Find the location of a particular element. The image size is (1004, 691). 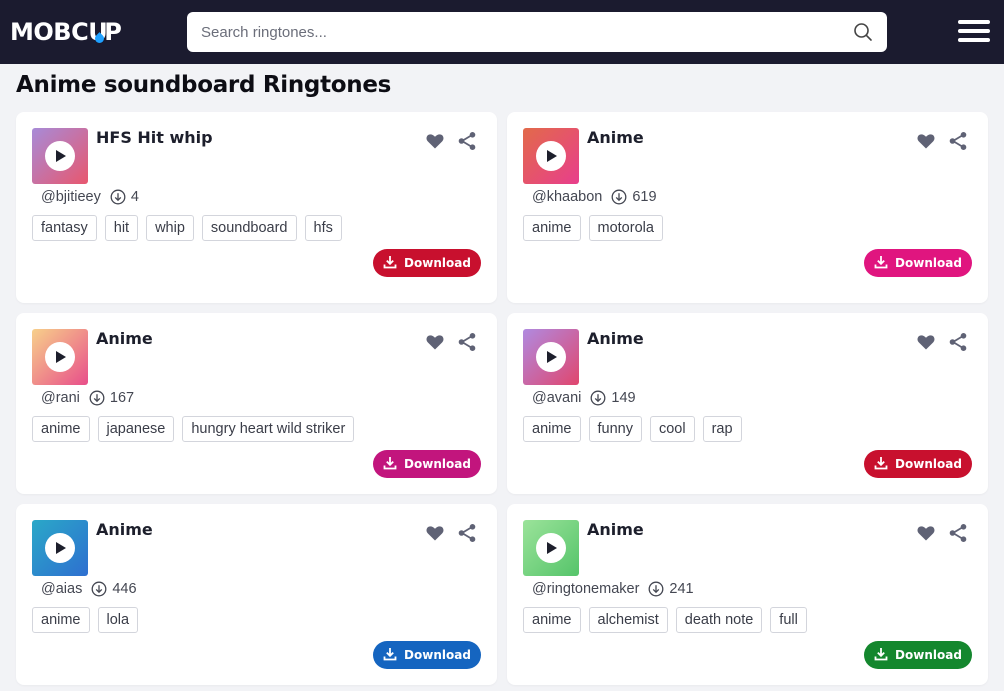

tag: rap is located at coordinates (722, 429).